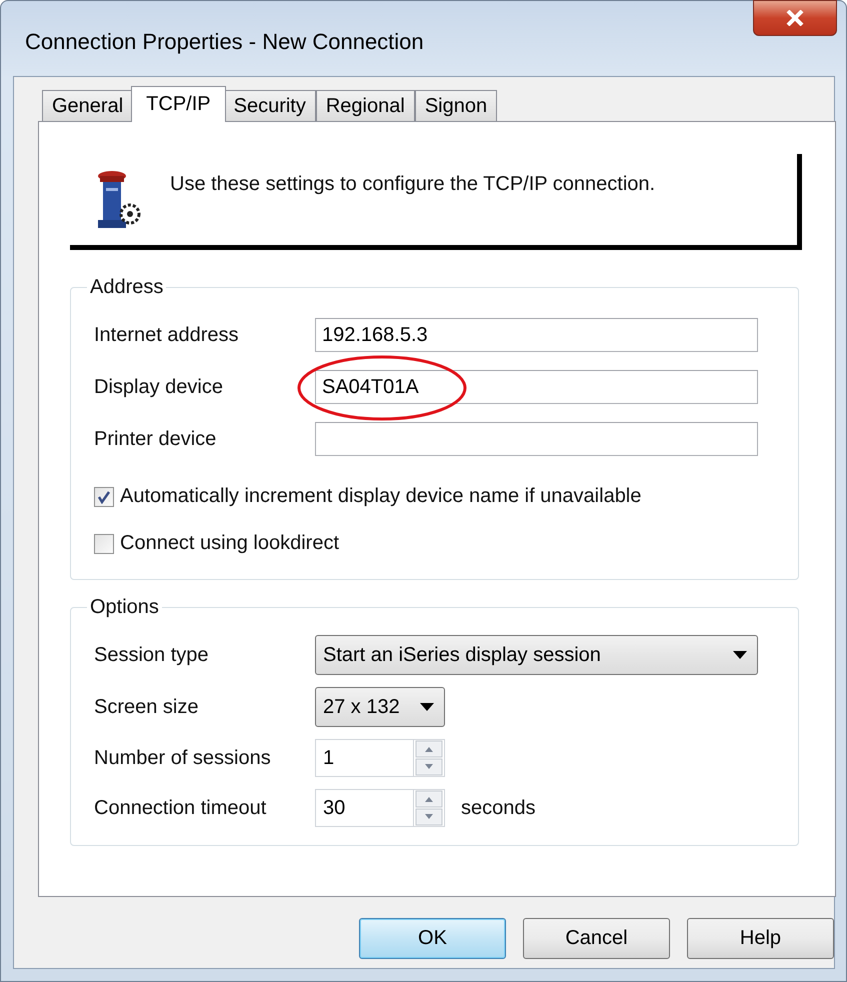 This screenshot has width=847, height=982. What do you see at coordinates (152, 655) in the screenshot?
I see `field-label: Session type` at bounding box center [152, 655].